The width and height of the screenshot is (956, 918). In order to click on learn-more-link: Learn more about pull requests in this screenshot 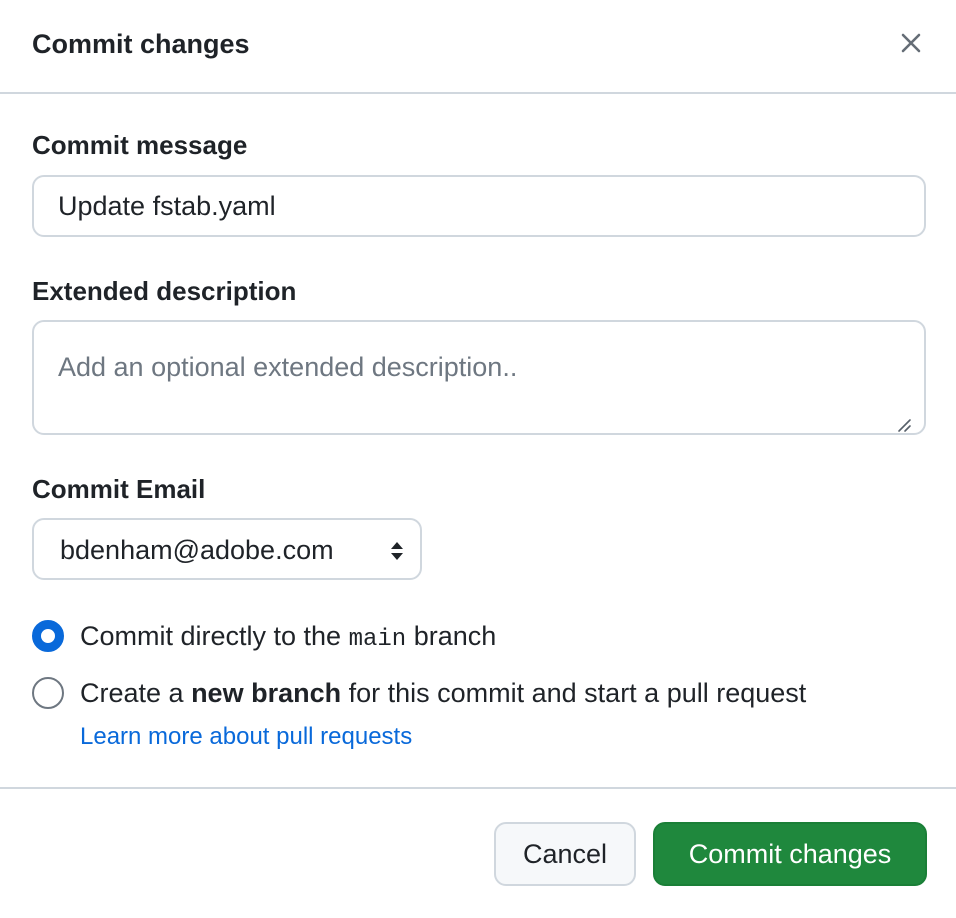, I will do `click(246, 737)`.